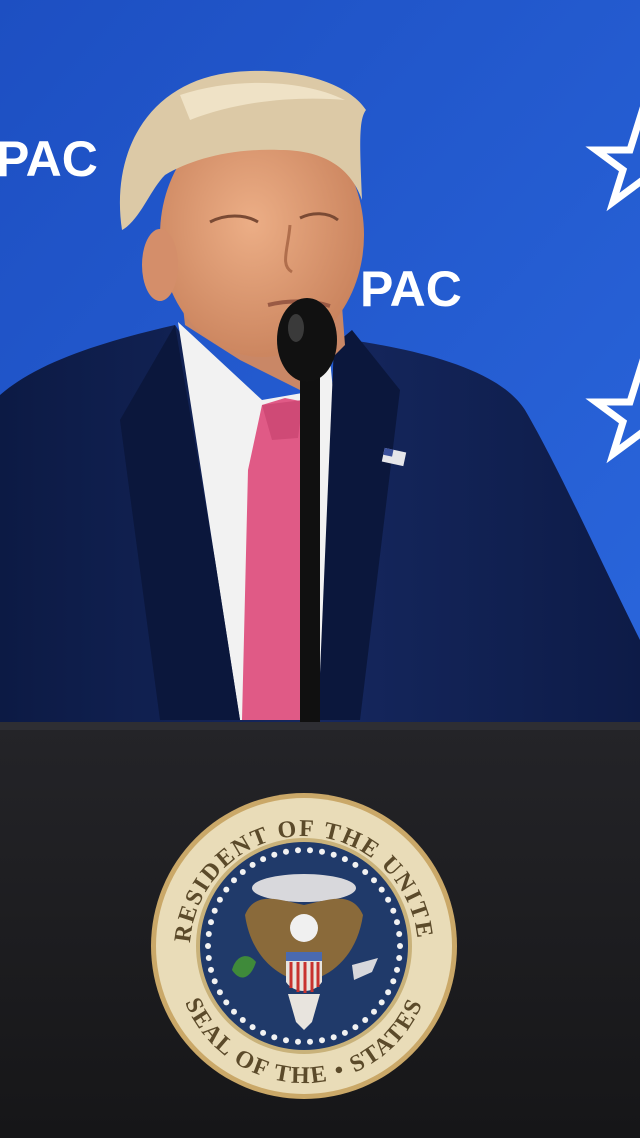  What do you see at coordinates (307, 340) in the screenshot?
I see `microphone-head-icon` at bounding box center [307, 340].